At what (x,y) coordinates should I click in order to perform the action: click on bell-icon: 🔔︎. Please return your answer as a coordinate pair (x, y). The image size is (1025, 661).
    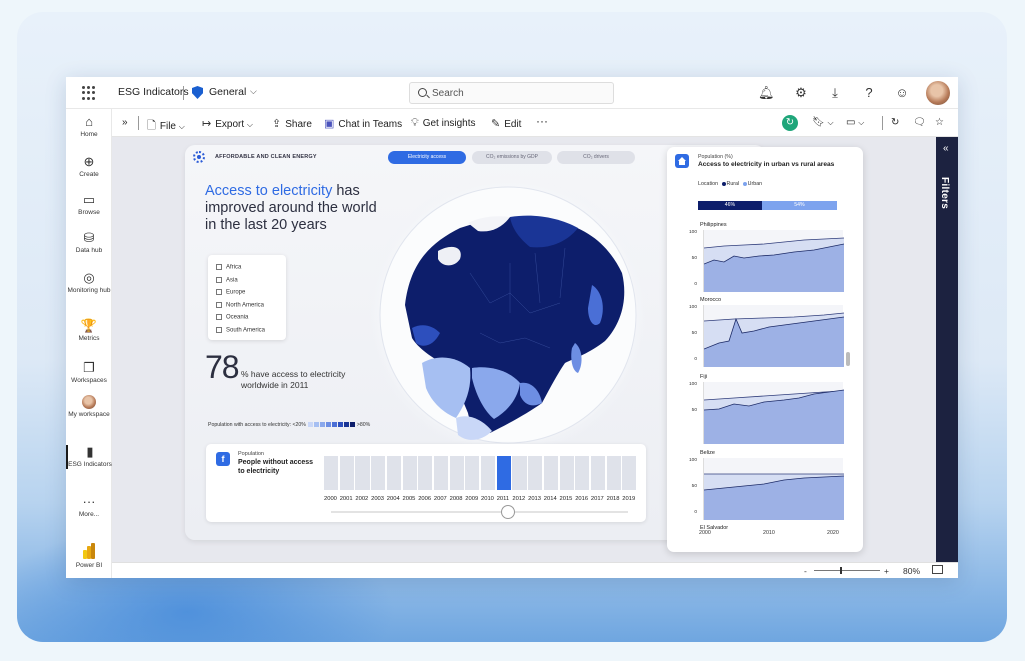
    Looking at the image, I should click on (766, 93).